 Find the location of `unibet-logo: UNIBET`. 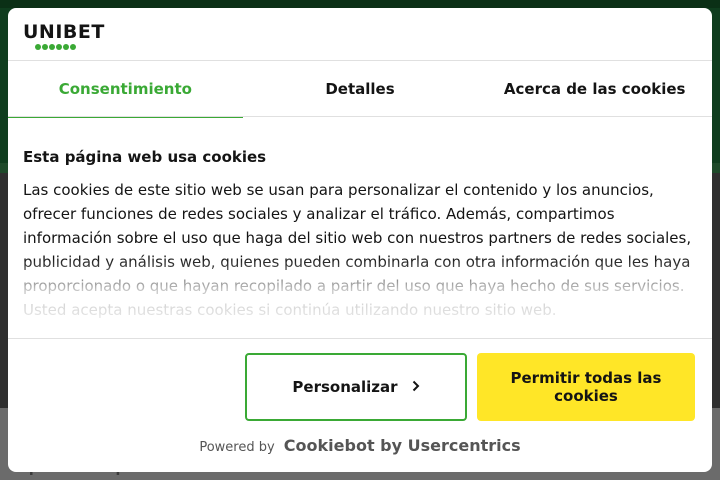

unibet-logo: UNIBET is located at coordinates (63, 40).